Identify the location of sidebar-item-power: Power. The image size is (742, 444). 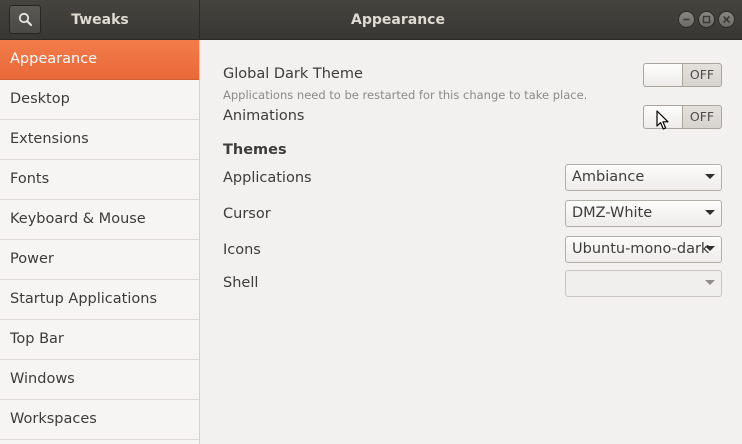
(99, 260).